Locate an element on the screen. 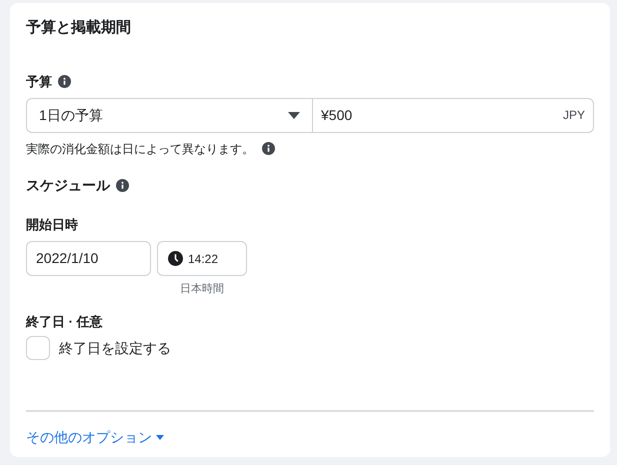 The height and width of the screenshot is (465, 617). timezone-label: 日本時間 is located at coordinates (202, 289).